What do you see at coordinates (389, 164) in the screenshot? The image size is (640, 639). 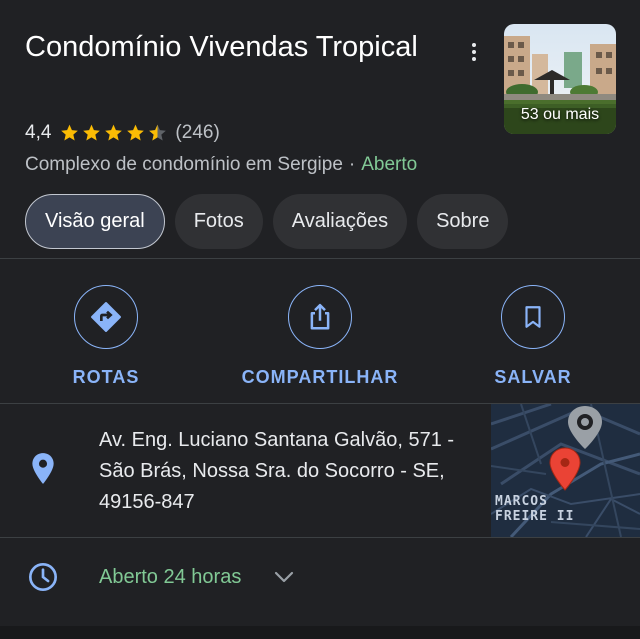 I see `open-status: Aberto` at bounding box center [389, 164].